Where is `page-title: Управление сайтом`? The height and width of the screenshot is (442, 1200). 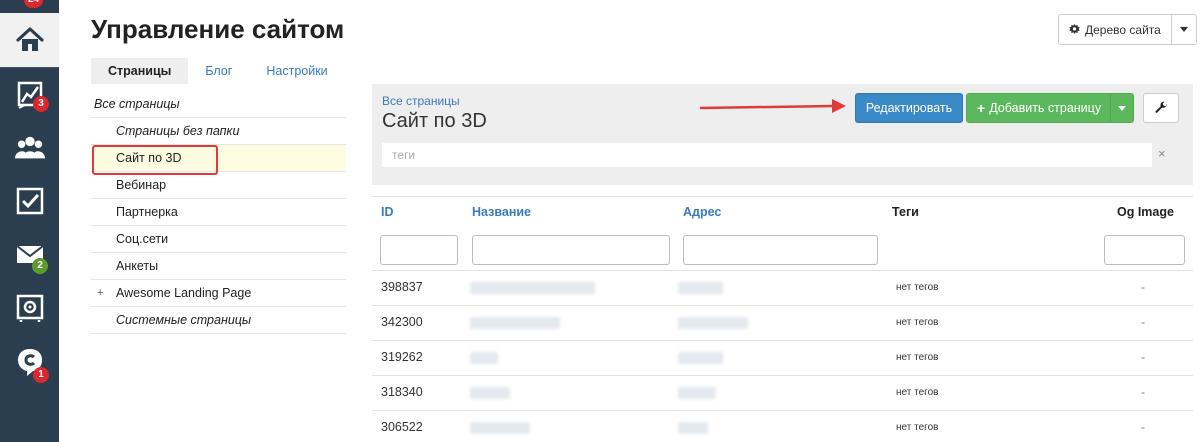
page-title: Управление сайтом is located at coordinates (218, 29).